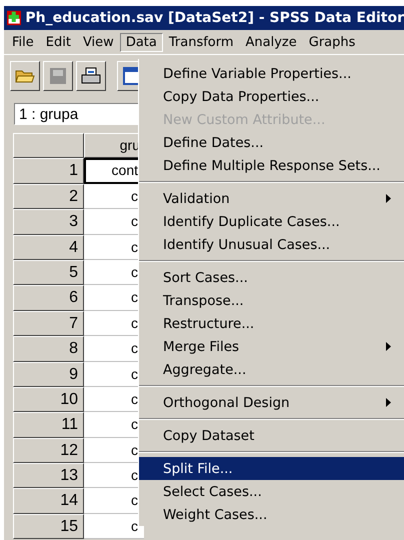 The image size is (404, 540). Describe the element at coordinates (48, 451) in the screenshot. I see `row-header: 12` at that location.